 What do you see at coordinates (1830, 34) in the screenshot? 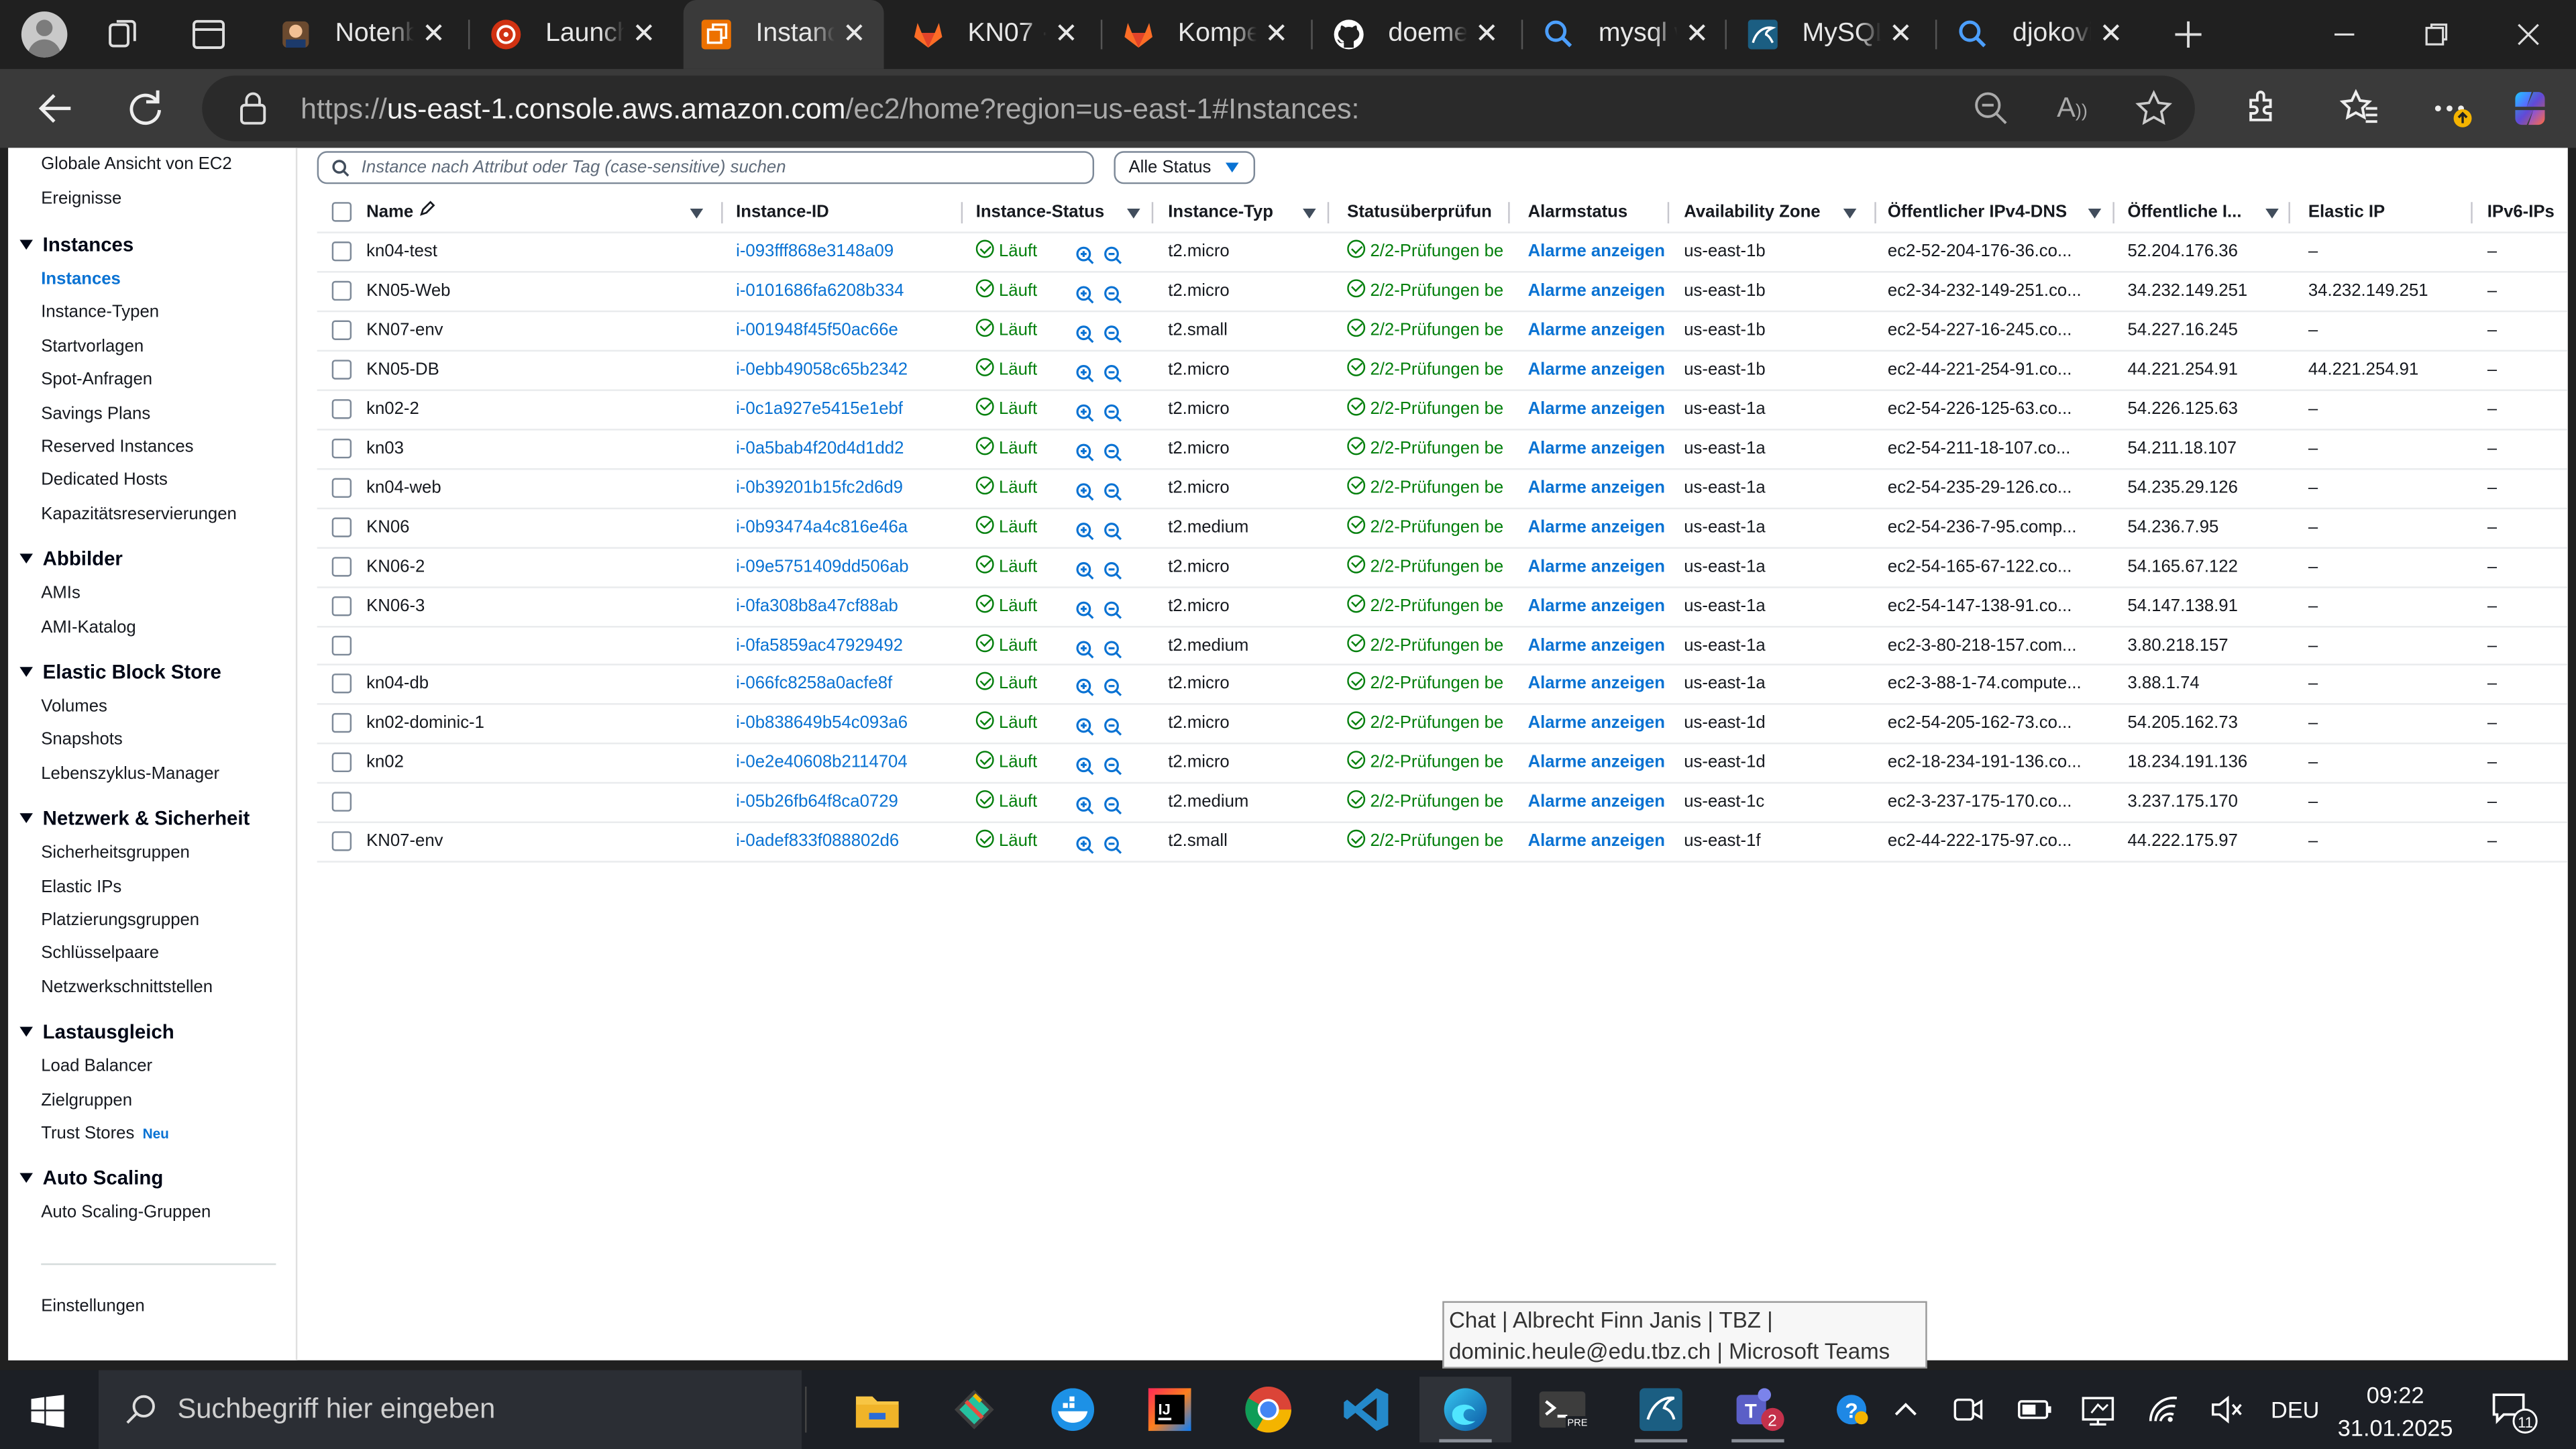
I see `browser-tab: MySQL✕` at bounding box center [1830, 34].